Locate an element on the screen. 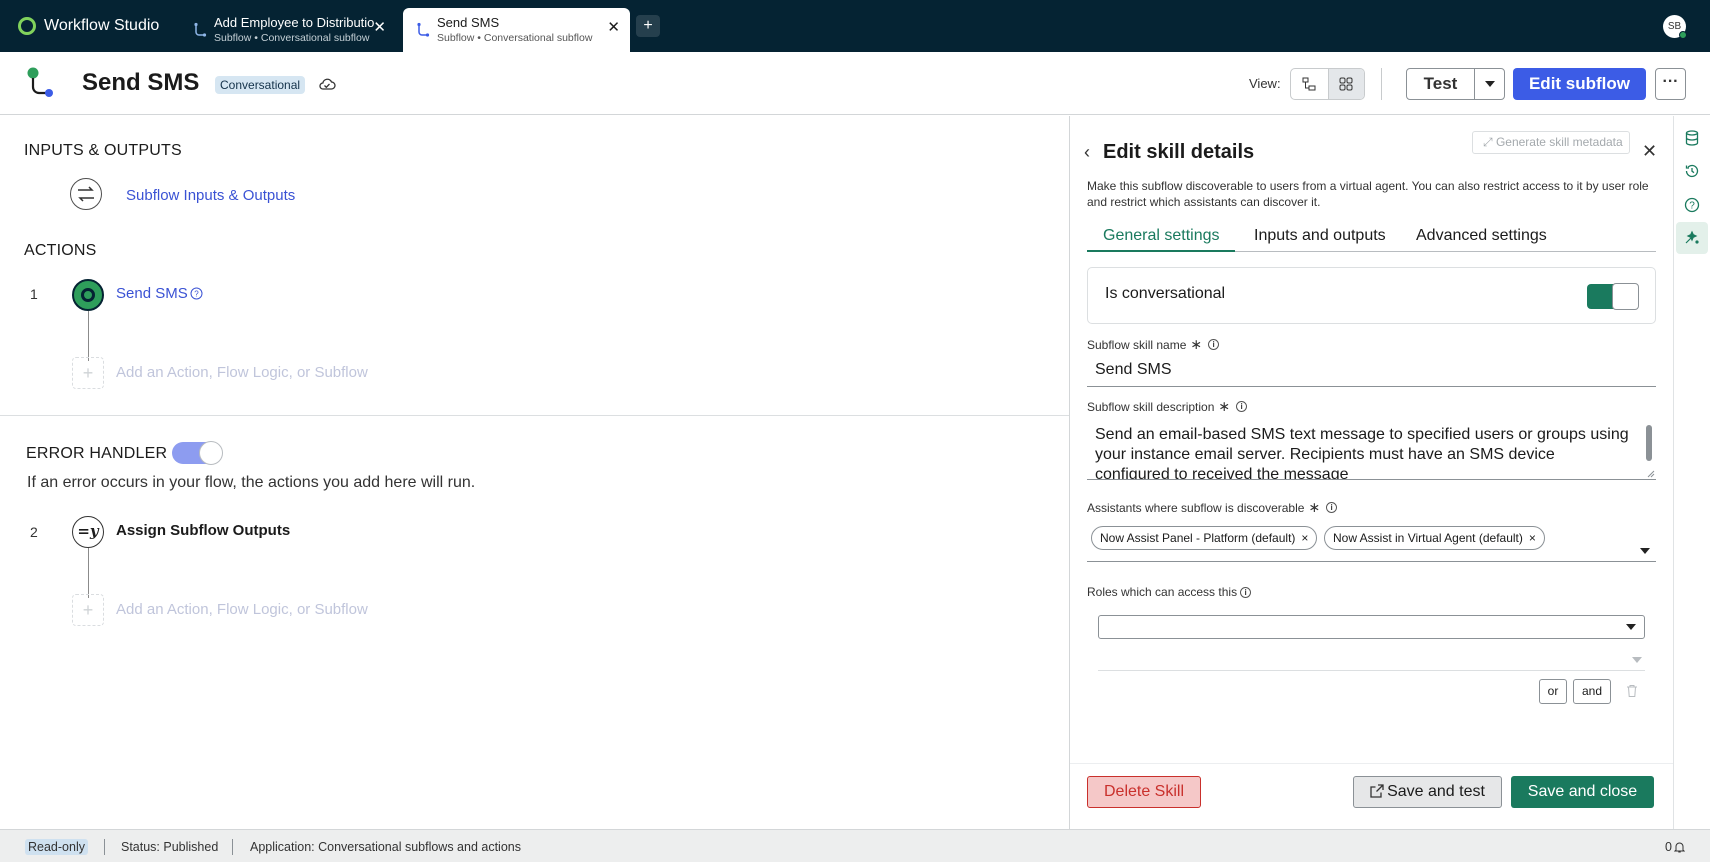  tree-view-icon is located at coordinates (1309, 84).